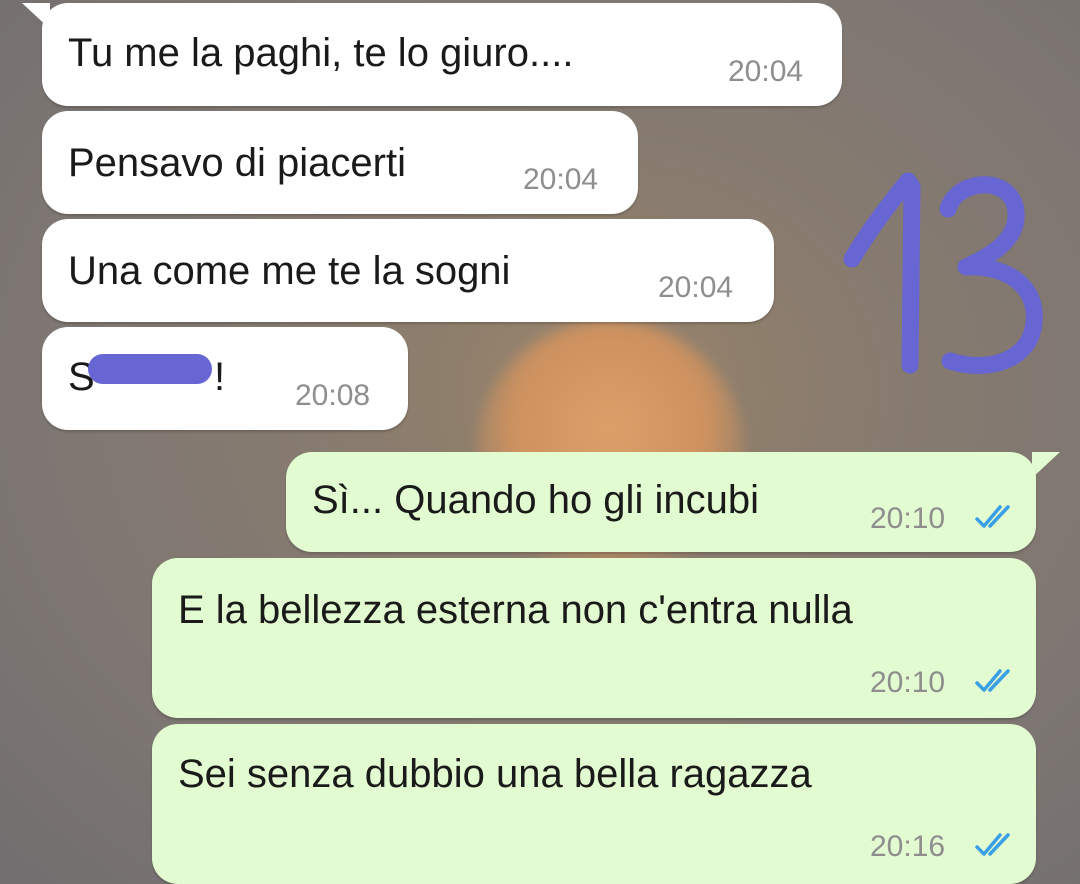 This screenshot has width=1080, height=884. I want to click on message-incoming-3: Una come me te la sogni 20:04, so click(408, 270).